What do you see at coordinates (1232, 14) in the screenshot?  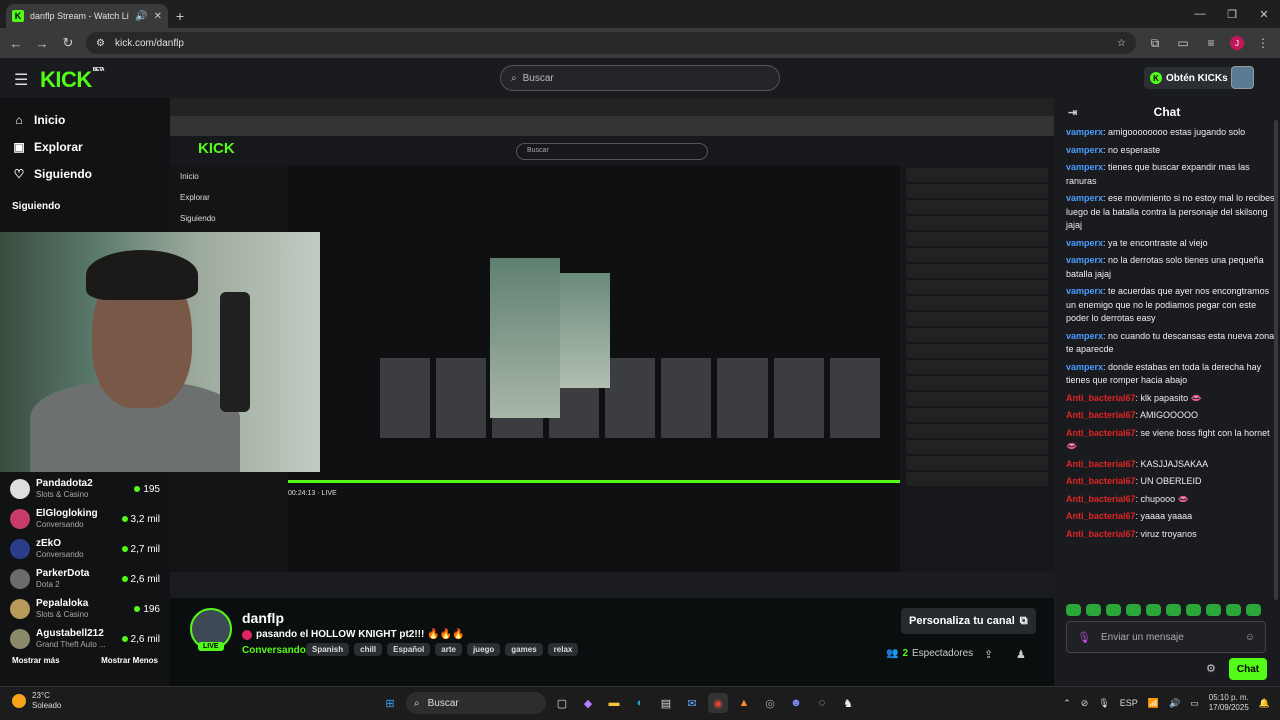 I see `maximize-icon: ❐` at bounding box center [1232, 14].